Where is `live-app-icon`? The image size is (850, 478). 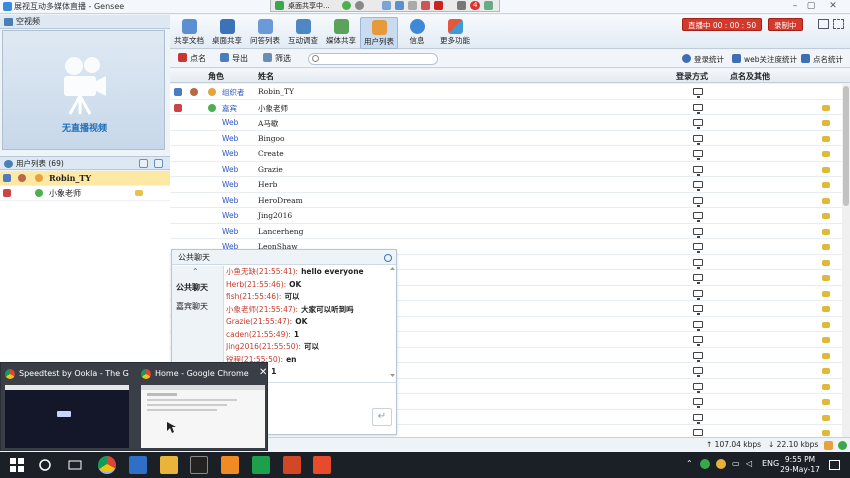
live-app-icon is located at coordinates (322, 465).